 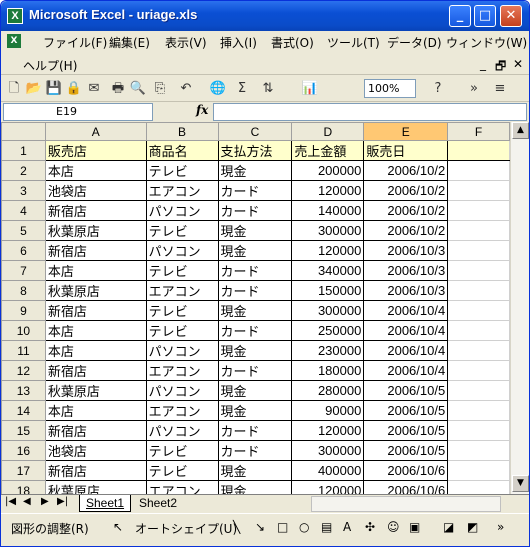 I want to click on scroll-up-button: ▲, so click(x=520, y=130).